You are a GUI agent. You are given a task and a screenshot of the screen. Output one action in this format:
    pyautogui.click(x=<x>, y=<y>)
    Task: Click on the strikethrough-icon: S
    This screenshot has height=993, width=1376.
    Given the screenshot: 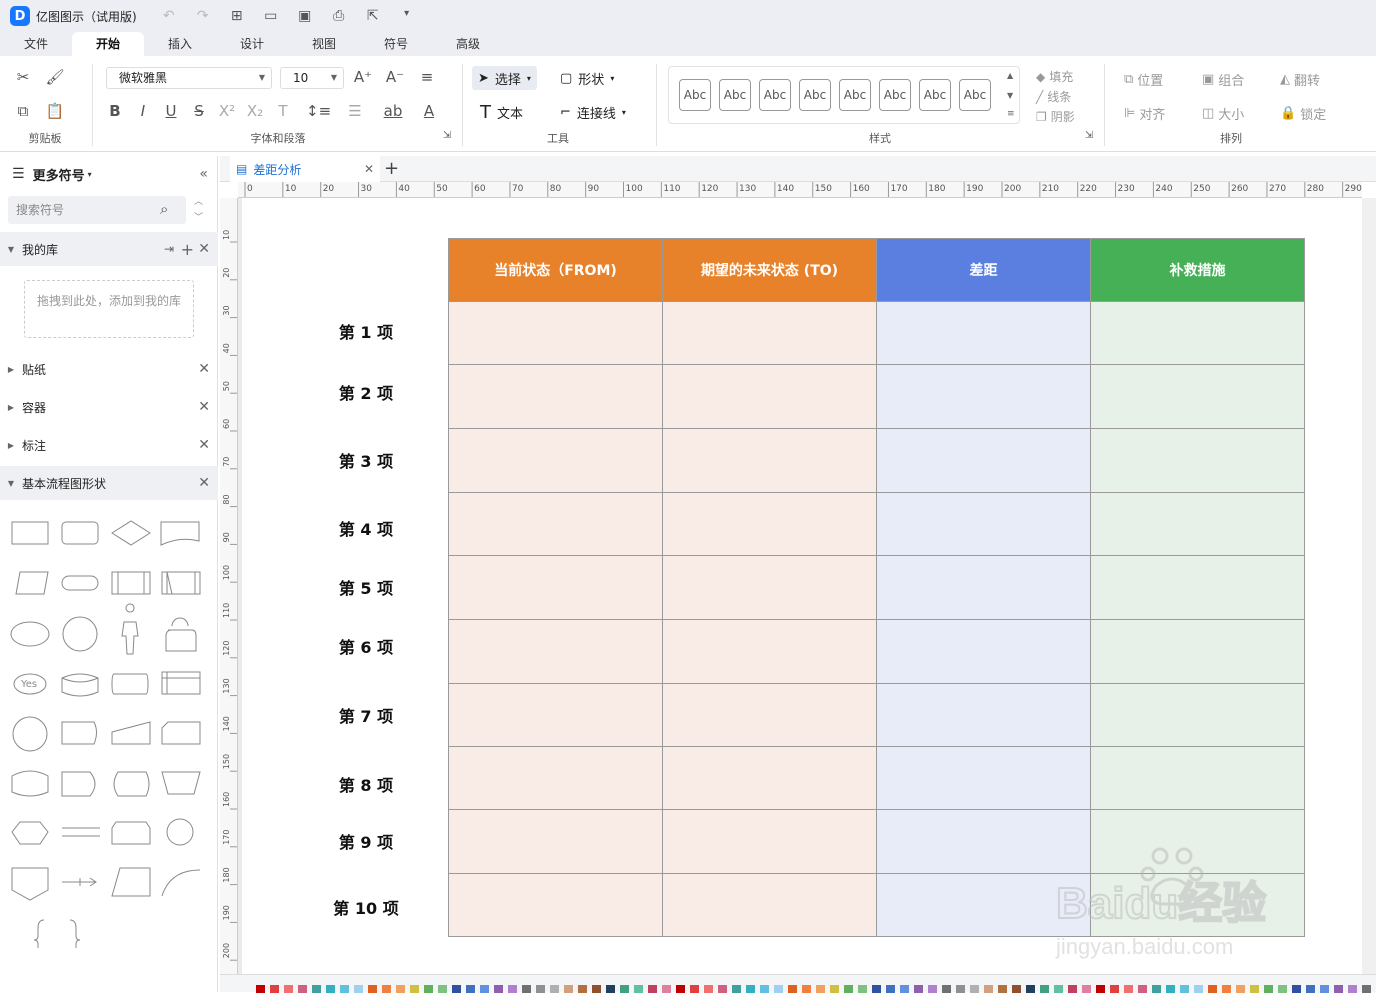 What is the action you would take?
    pyautogui.click(x=199, y=111)
    